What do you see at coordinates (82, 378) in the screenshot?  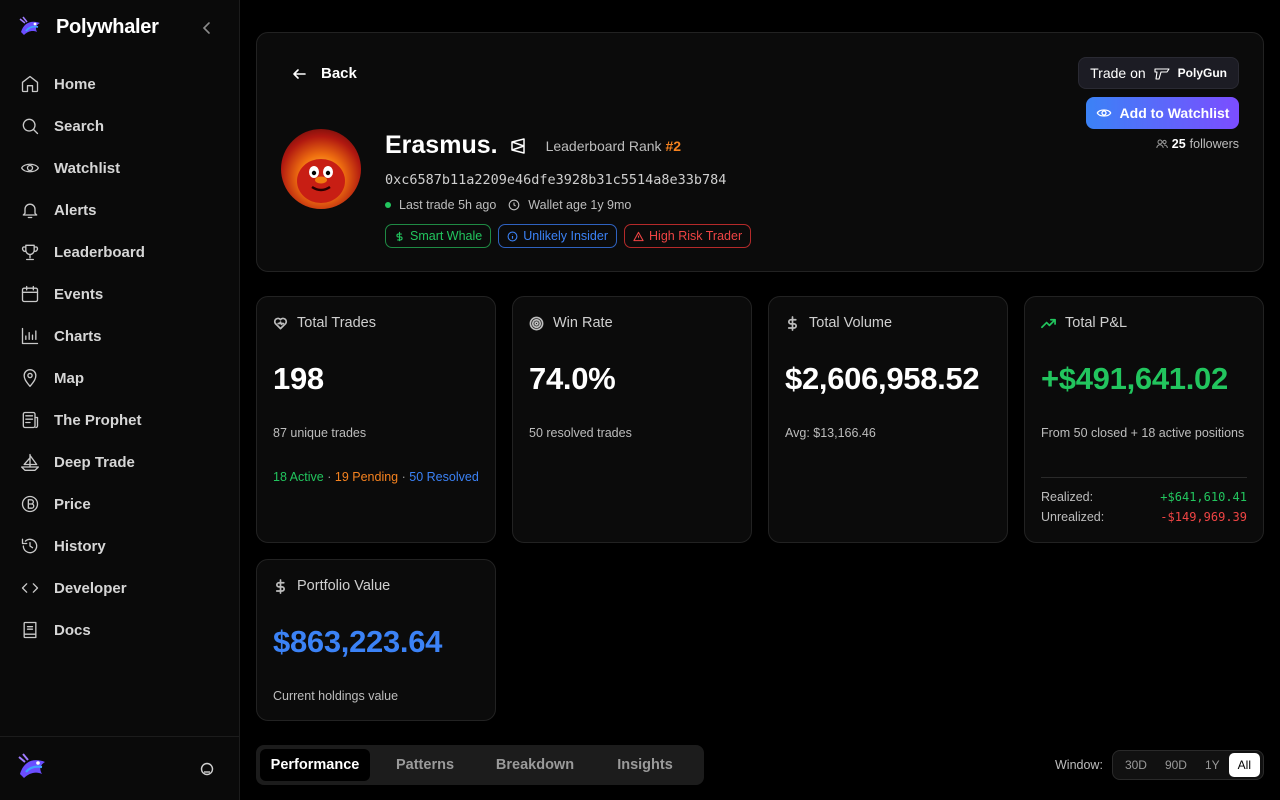 I see `sidebar-item-map: Map` at bounding box center [82, 378].